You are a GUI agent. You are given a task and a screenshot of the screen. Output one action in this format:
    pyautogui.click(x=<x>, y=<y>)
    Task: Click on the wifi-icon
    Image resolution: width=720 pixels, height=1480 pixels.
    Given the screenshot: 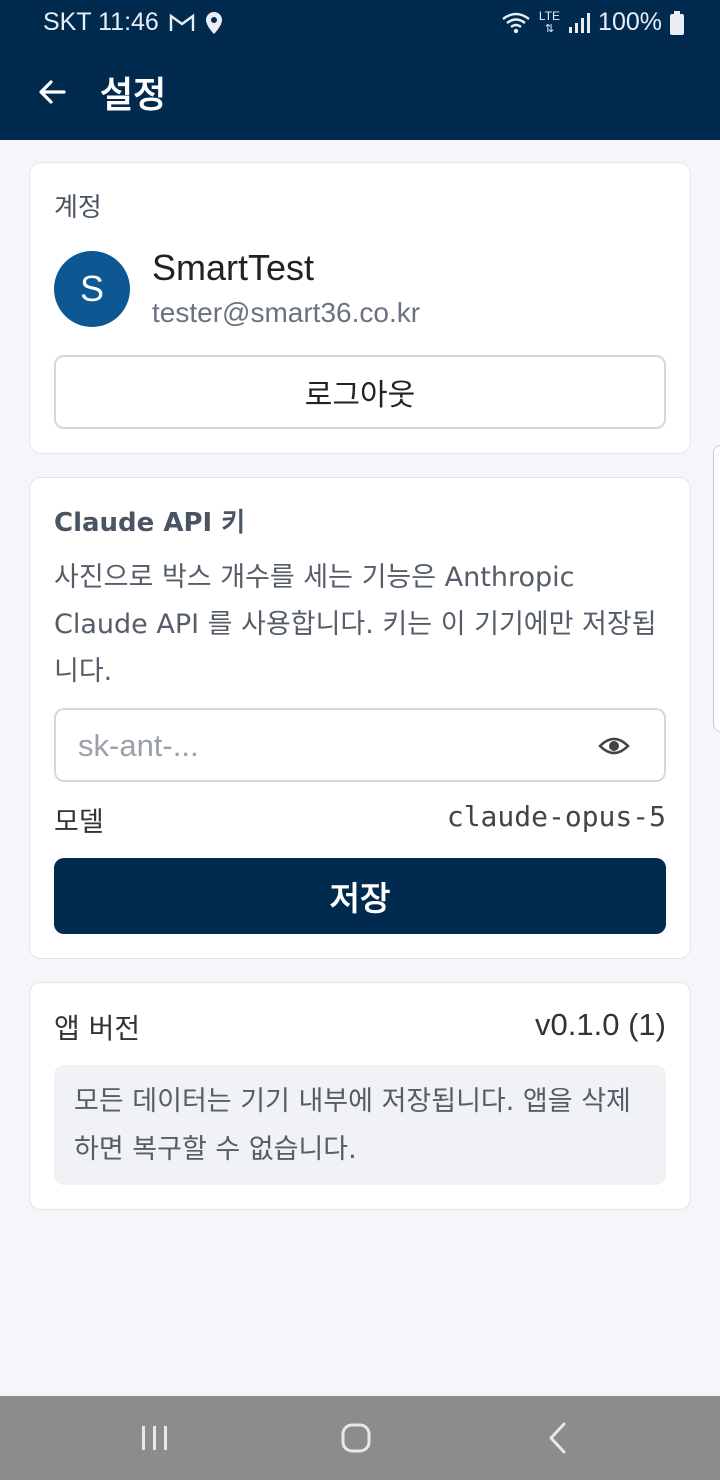 What is the action you would take?
    pyautogui.click(x=516, y=22)
    